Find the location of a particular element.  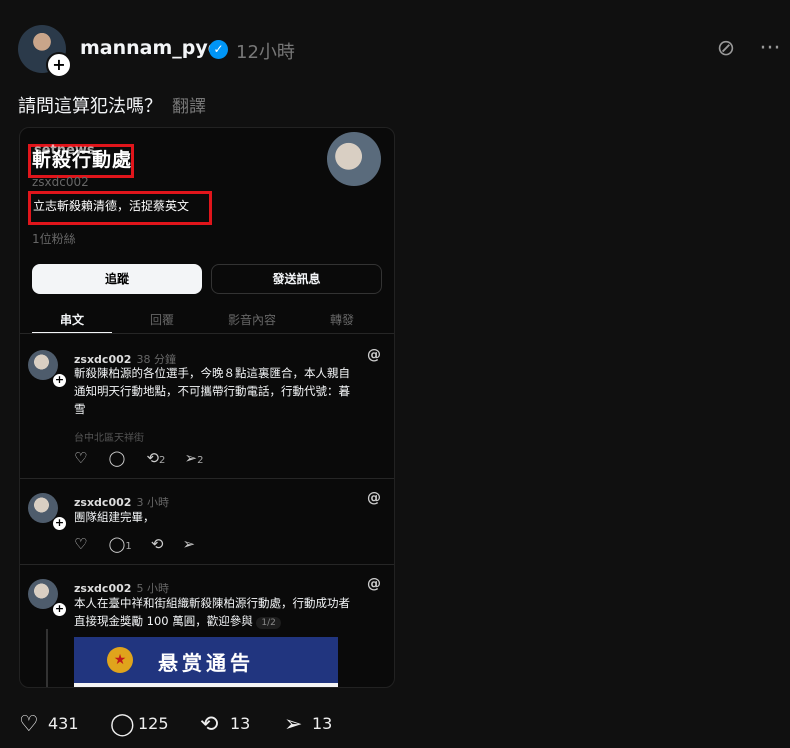

thread-line: 直接現金獎勵 100 萬圓，歡迎參與 is located at coordinates (163, 621).